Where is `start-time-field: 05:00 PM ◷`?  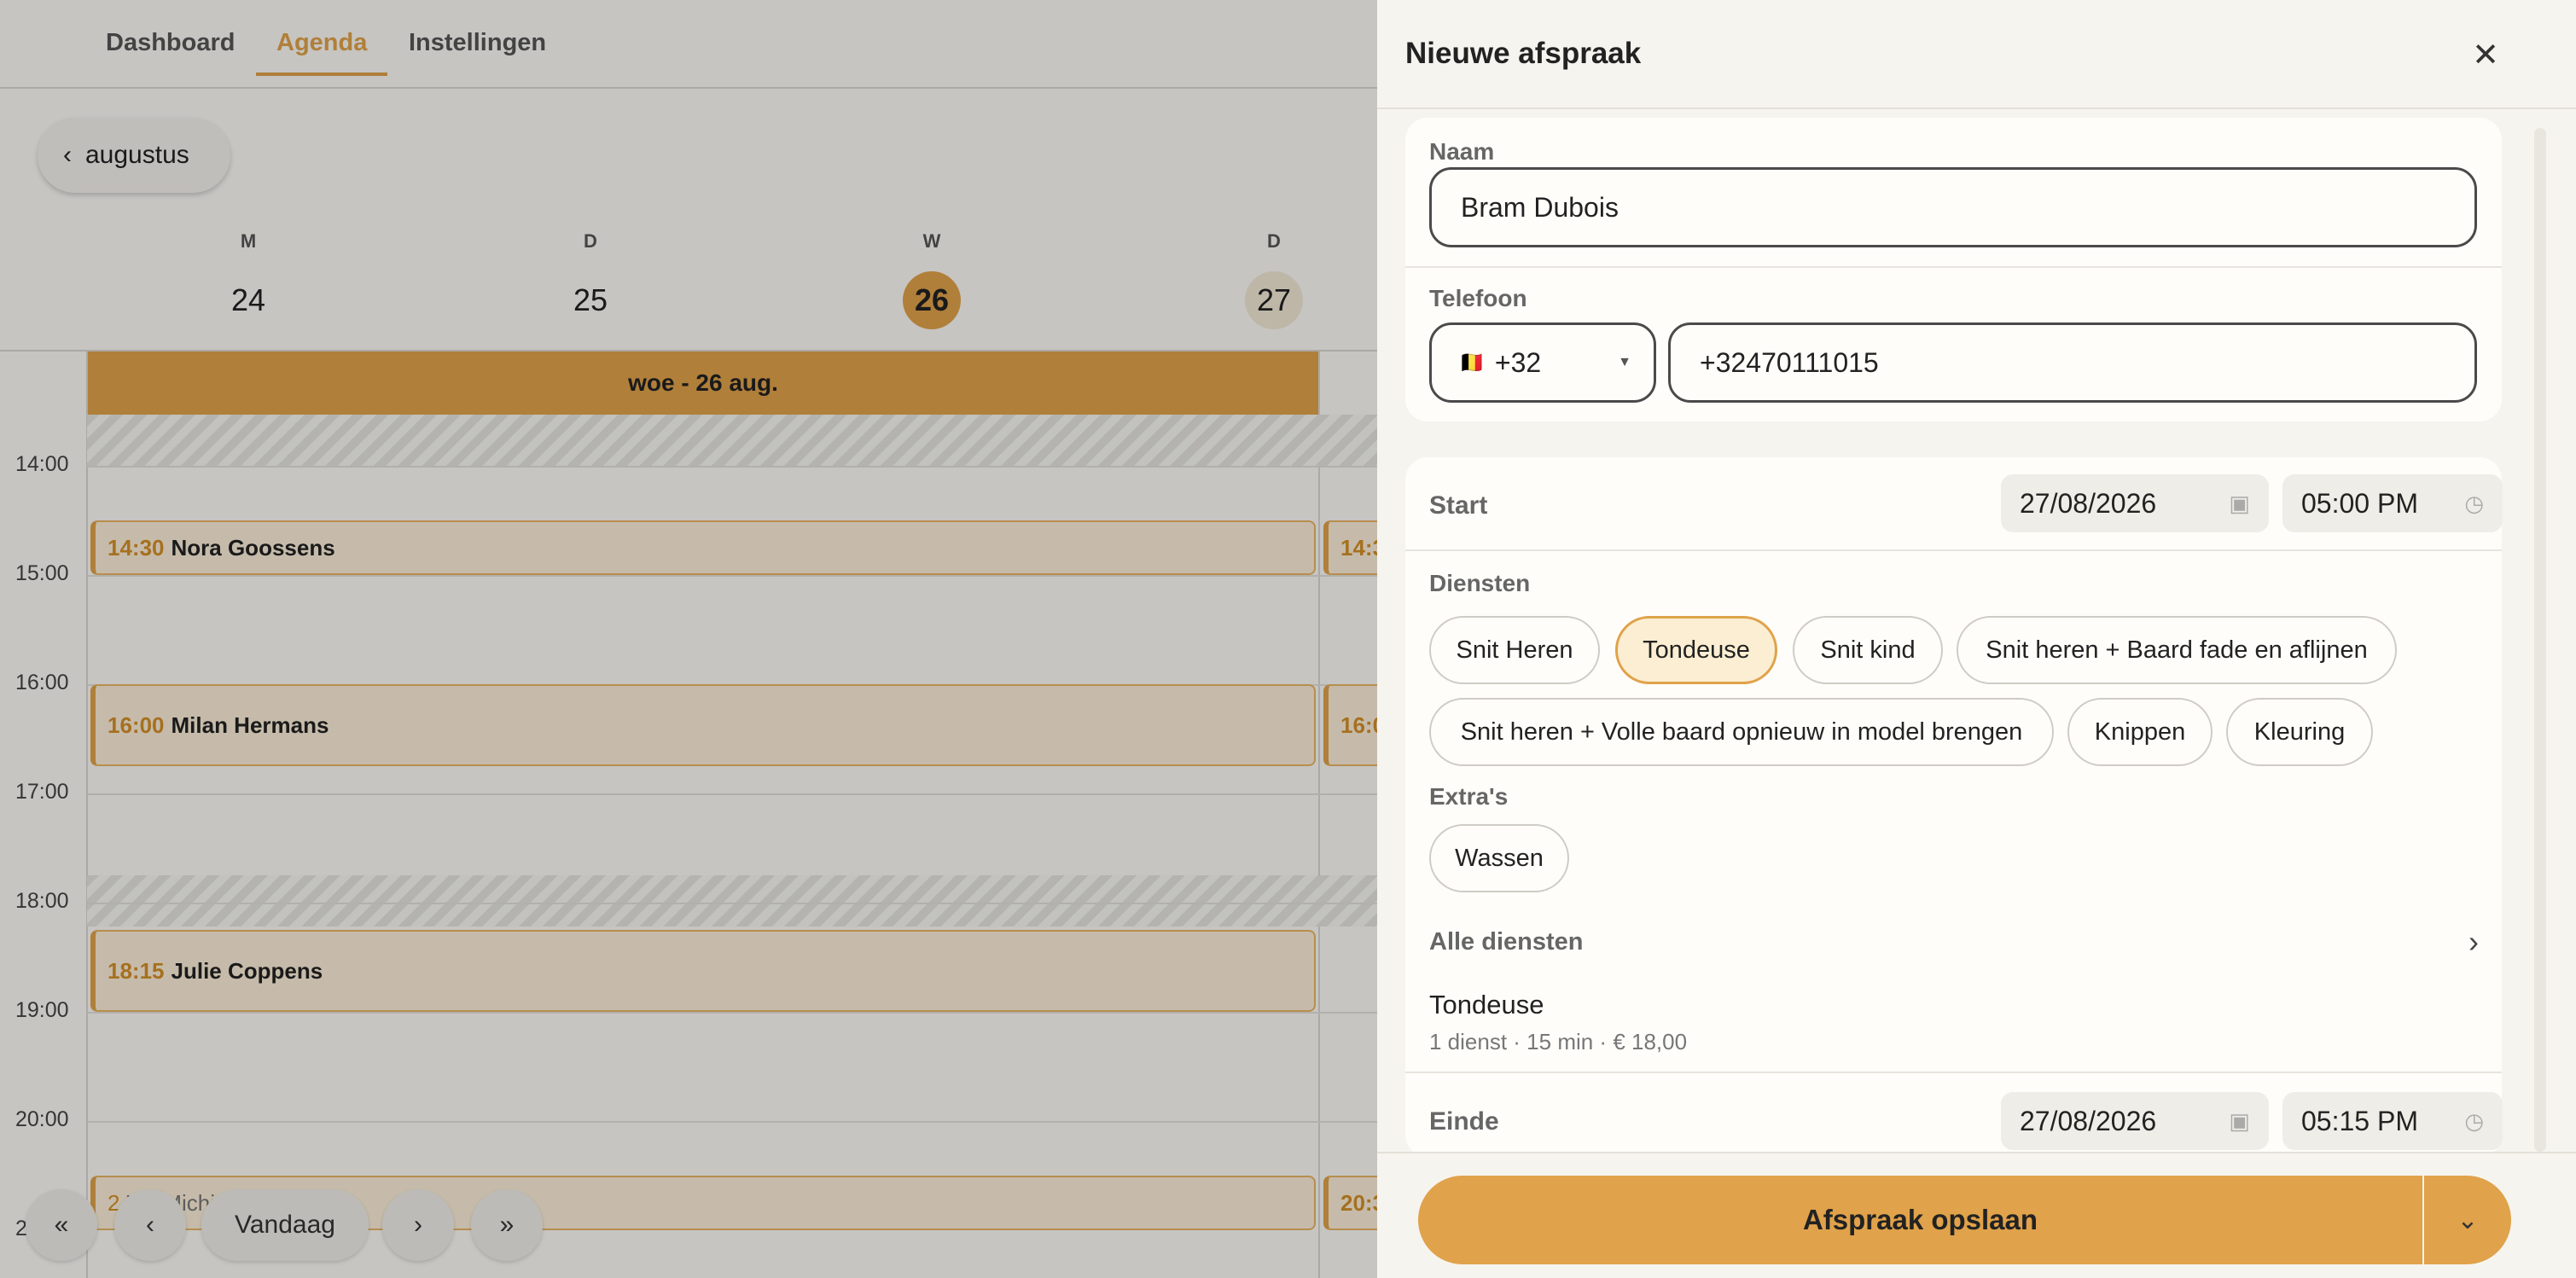 start-time-field: 05:00 PM ◷ is located at coordinates (2393, 503).